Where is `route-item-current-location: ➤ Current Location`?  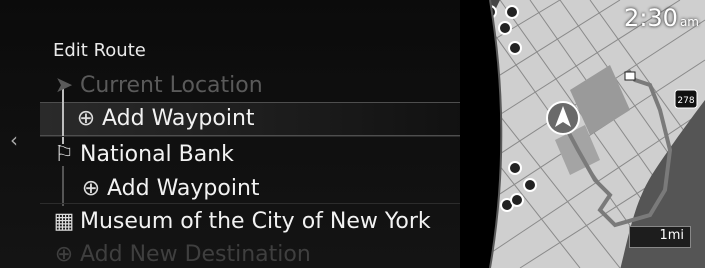 route-item-current-location: ➤ Current Location is located at coordinates (157, 85).